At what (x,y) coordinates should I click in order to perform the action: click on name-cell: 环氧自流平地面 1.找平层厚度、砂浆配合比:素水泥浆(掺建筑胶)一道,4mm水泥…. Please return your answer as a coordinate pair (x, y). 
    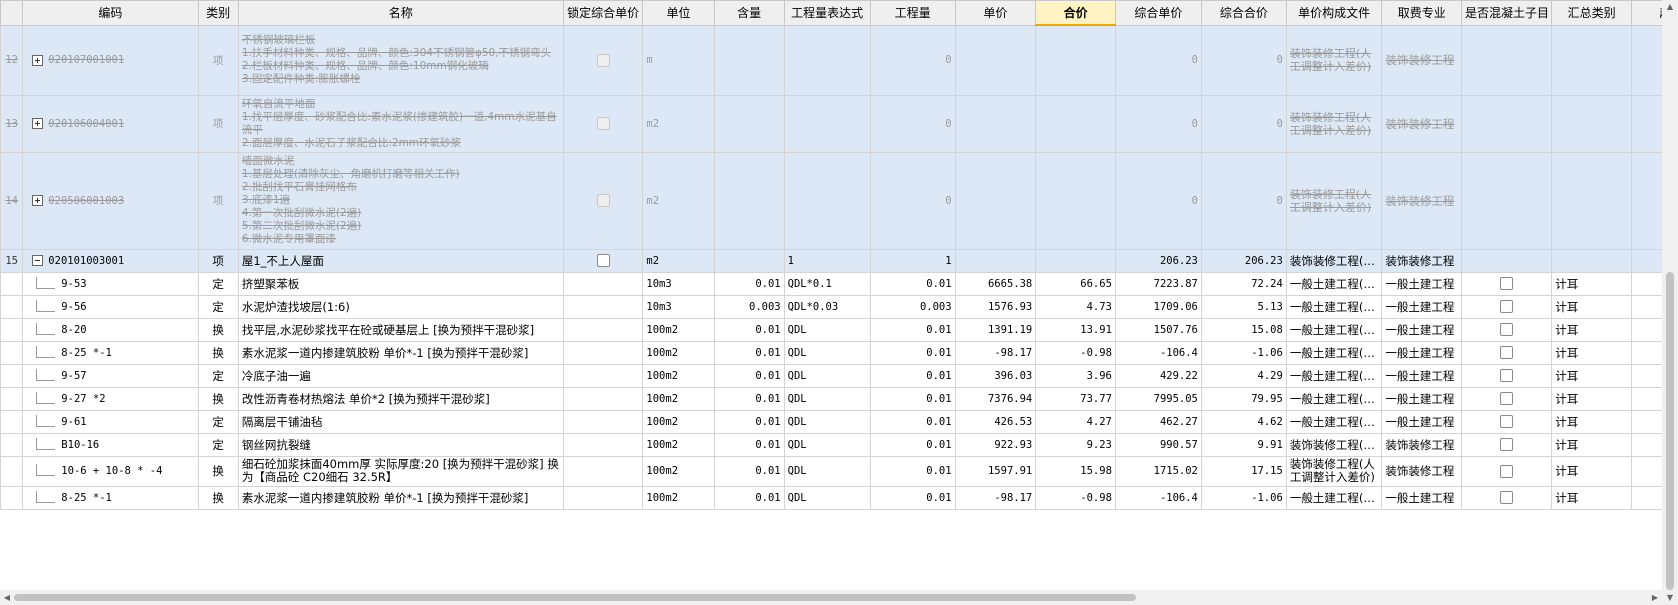
    Looking at the image, I should click on (400, 123).